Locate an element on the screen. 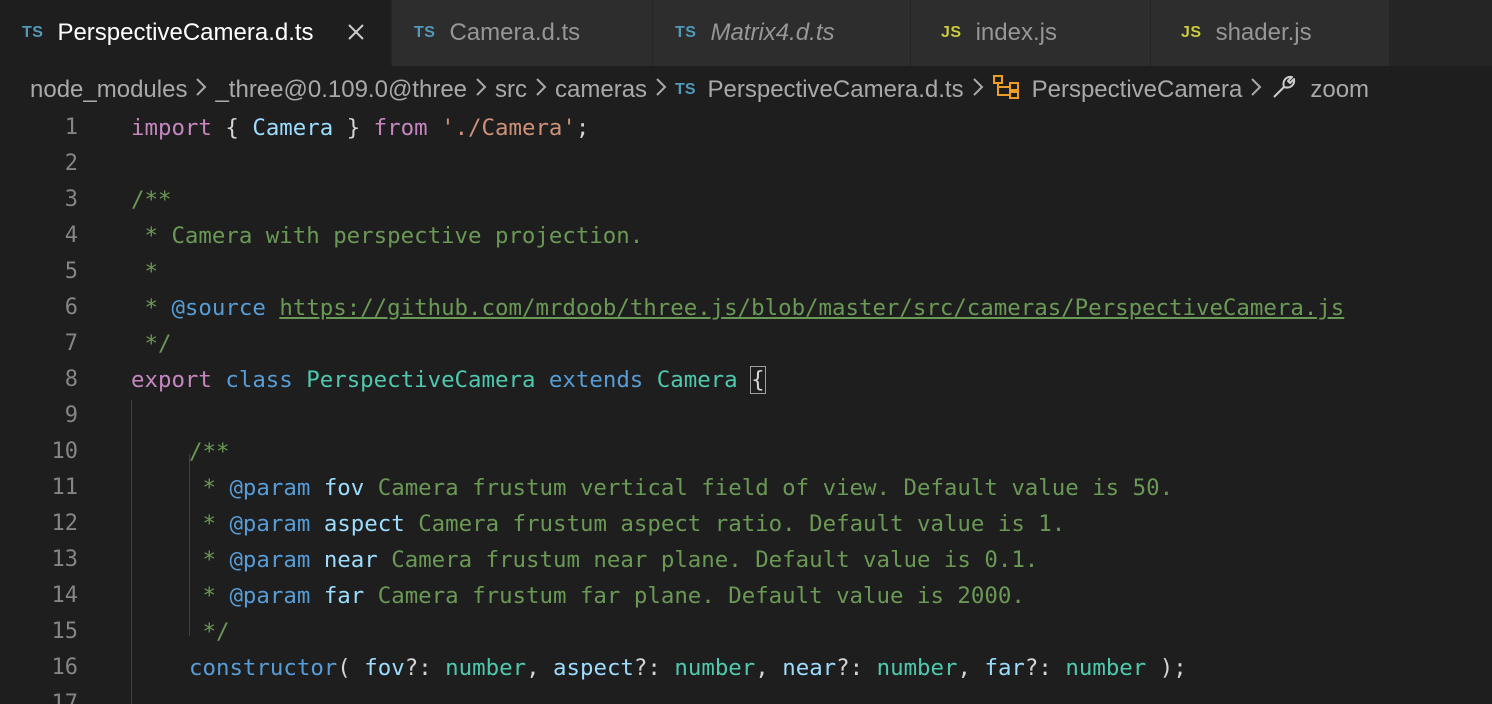  wrench-icon is located at coordinates (1284, 90).